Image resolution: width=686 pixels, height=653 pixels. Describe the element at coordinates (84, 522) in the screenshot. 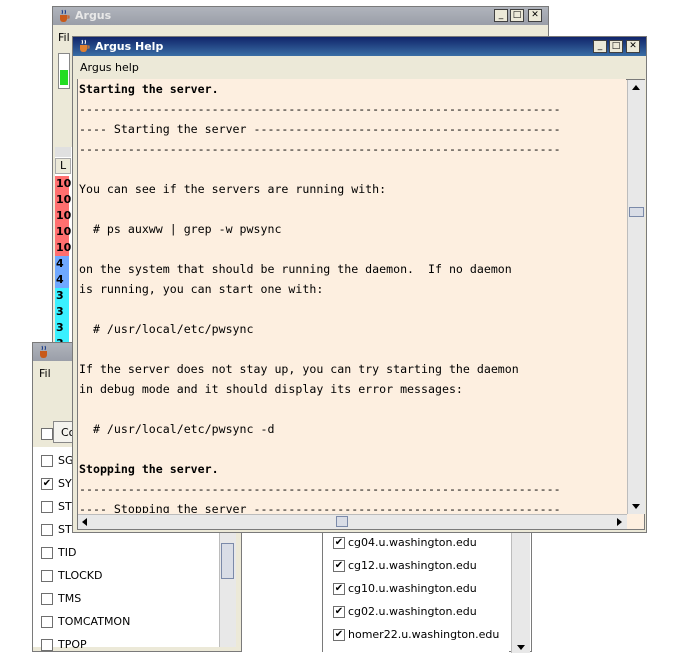

I see `scroll-left-arrow-icon` at that location.